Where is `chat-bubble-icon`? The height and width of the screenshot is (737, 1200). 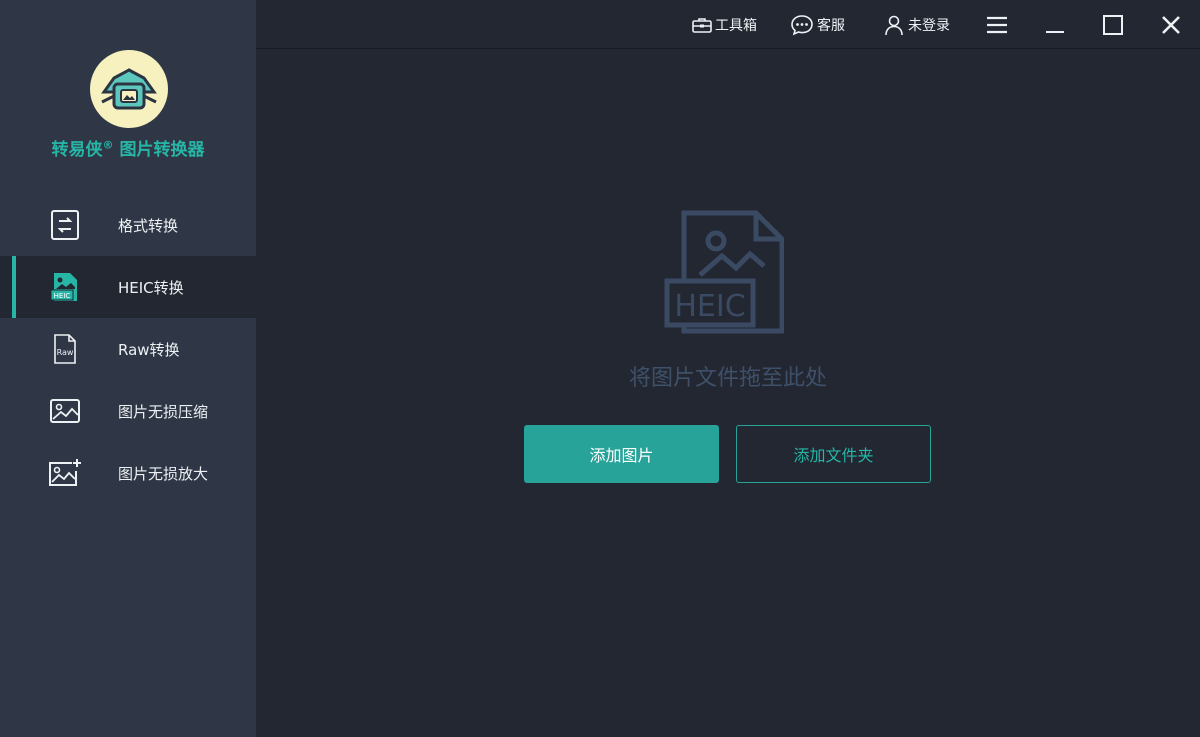 chat-bubble-icon is located at coordinates (802, 25).